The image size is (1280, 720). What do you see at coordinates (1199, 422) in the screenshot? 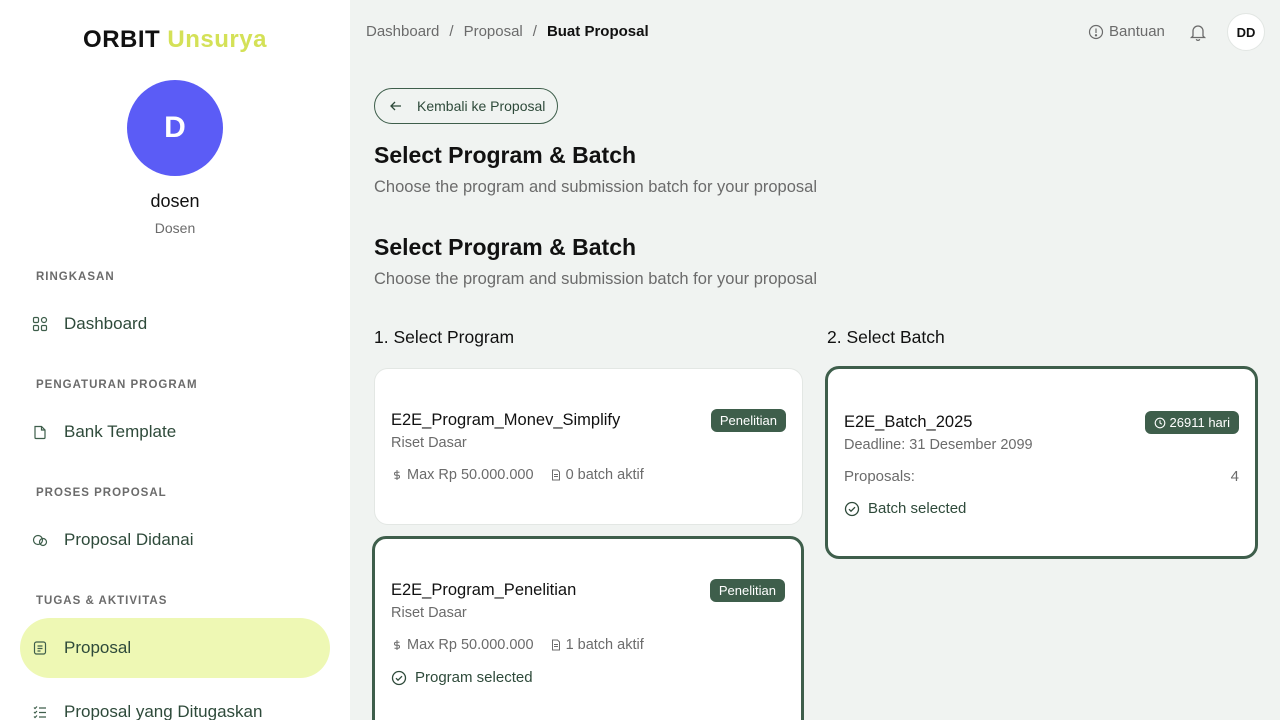
I see `batch-days: 26911 hari` at bounding box center [1199, 422].